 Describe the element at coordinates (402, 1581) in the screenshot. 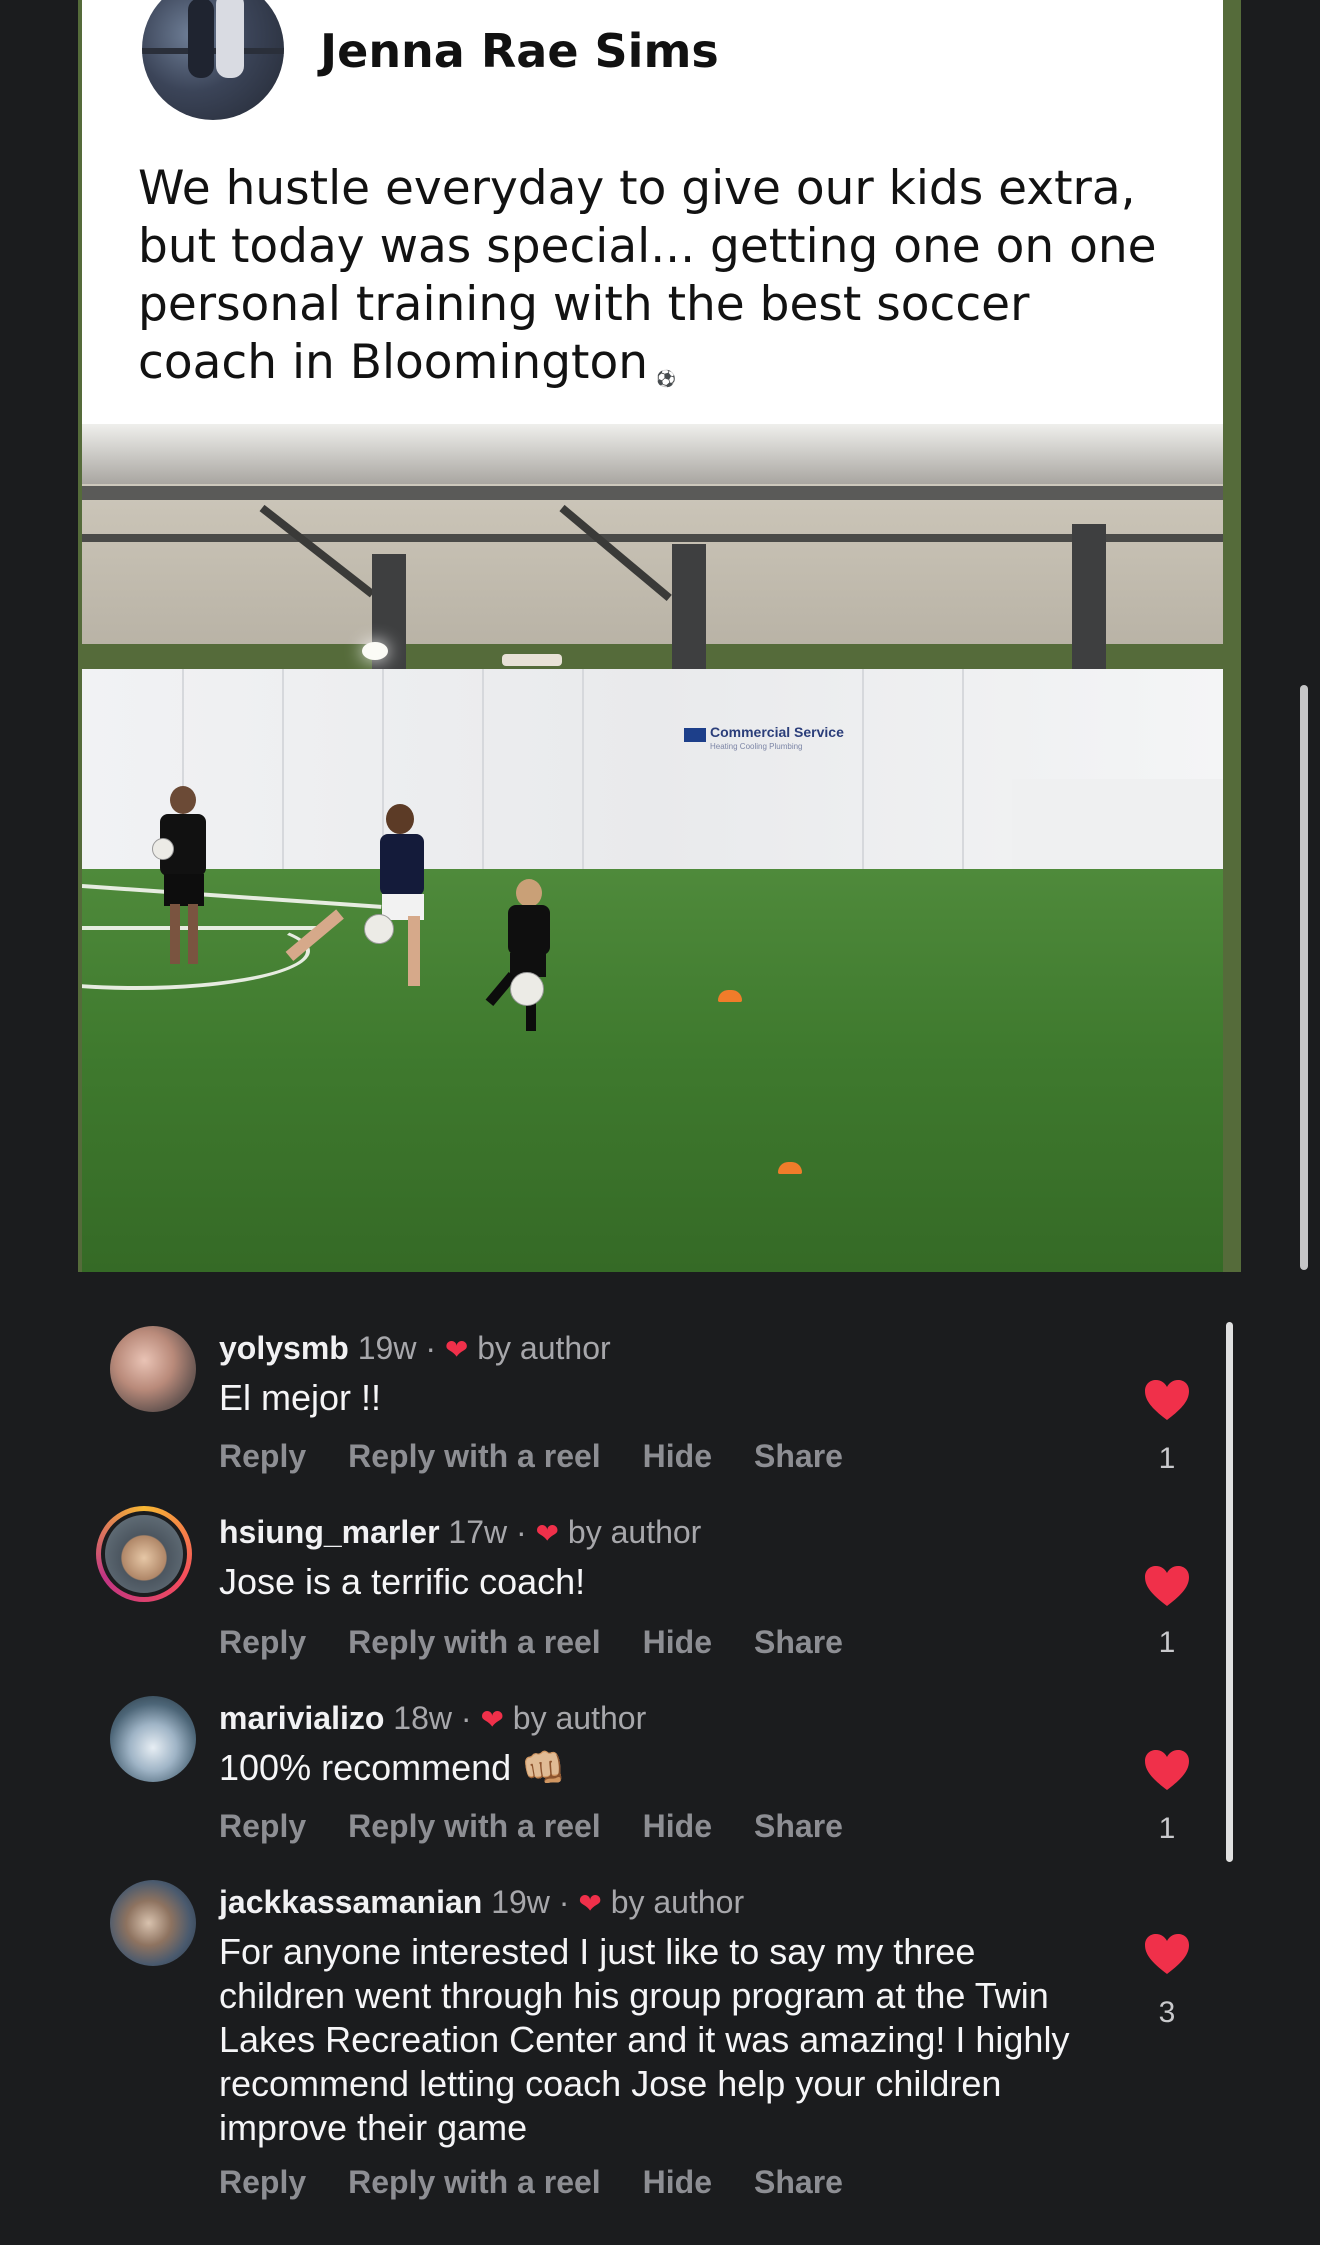

I see `comment-text: Jose is a terrific coach!` at that location.